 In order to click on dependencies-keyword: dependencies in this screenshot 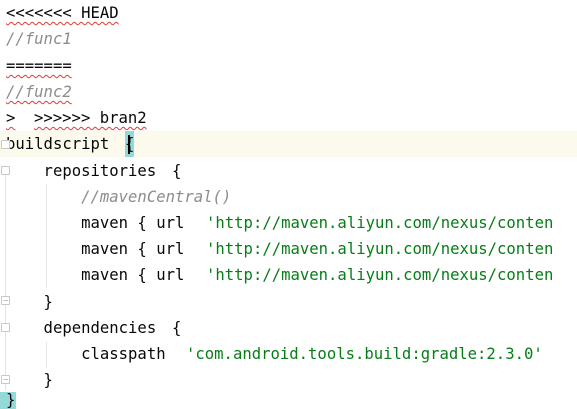, I will do `click(86, 328)`.